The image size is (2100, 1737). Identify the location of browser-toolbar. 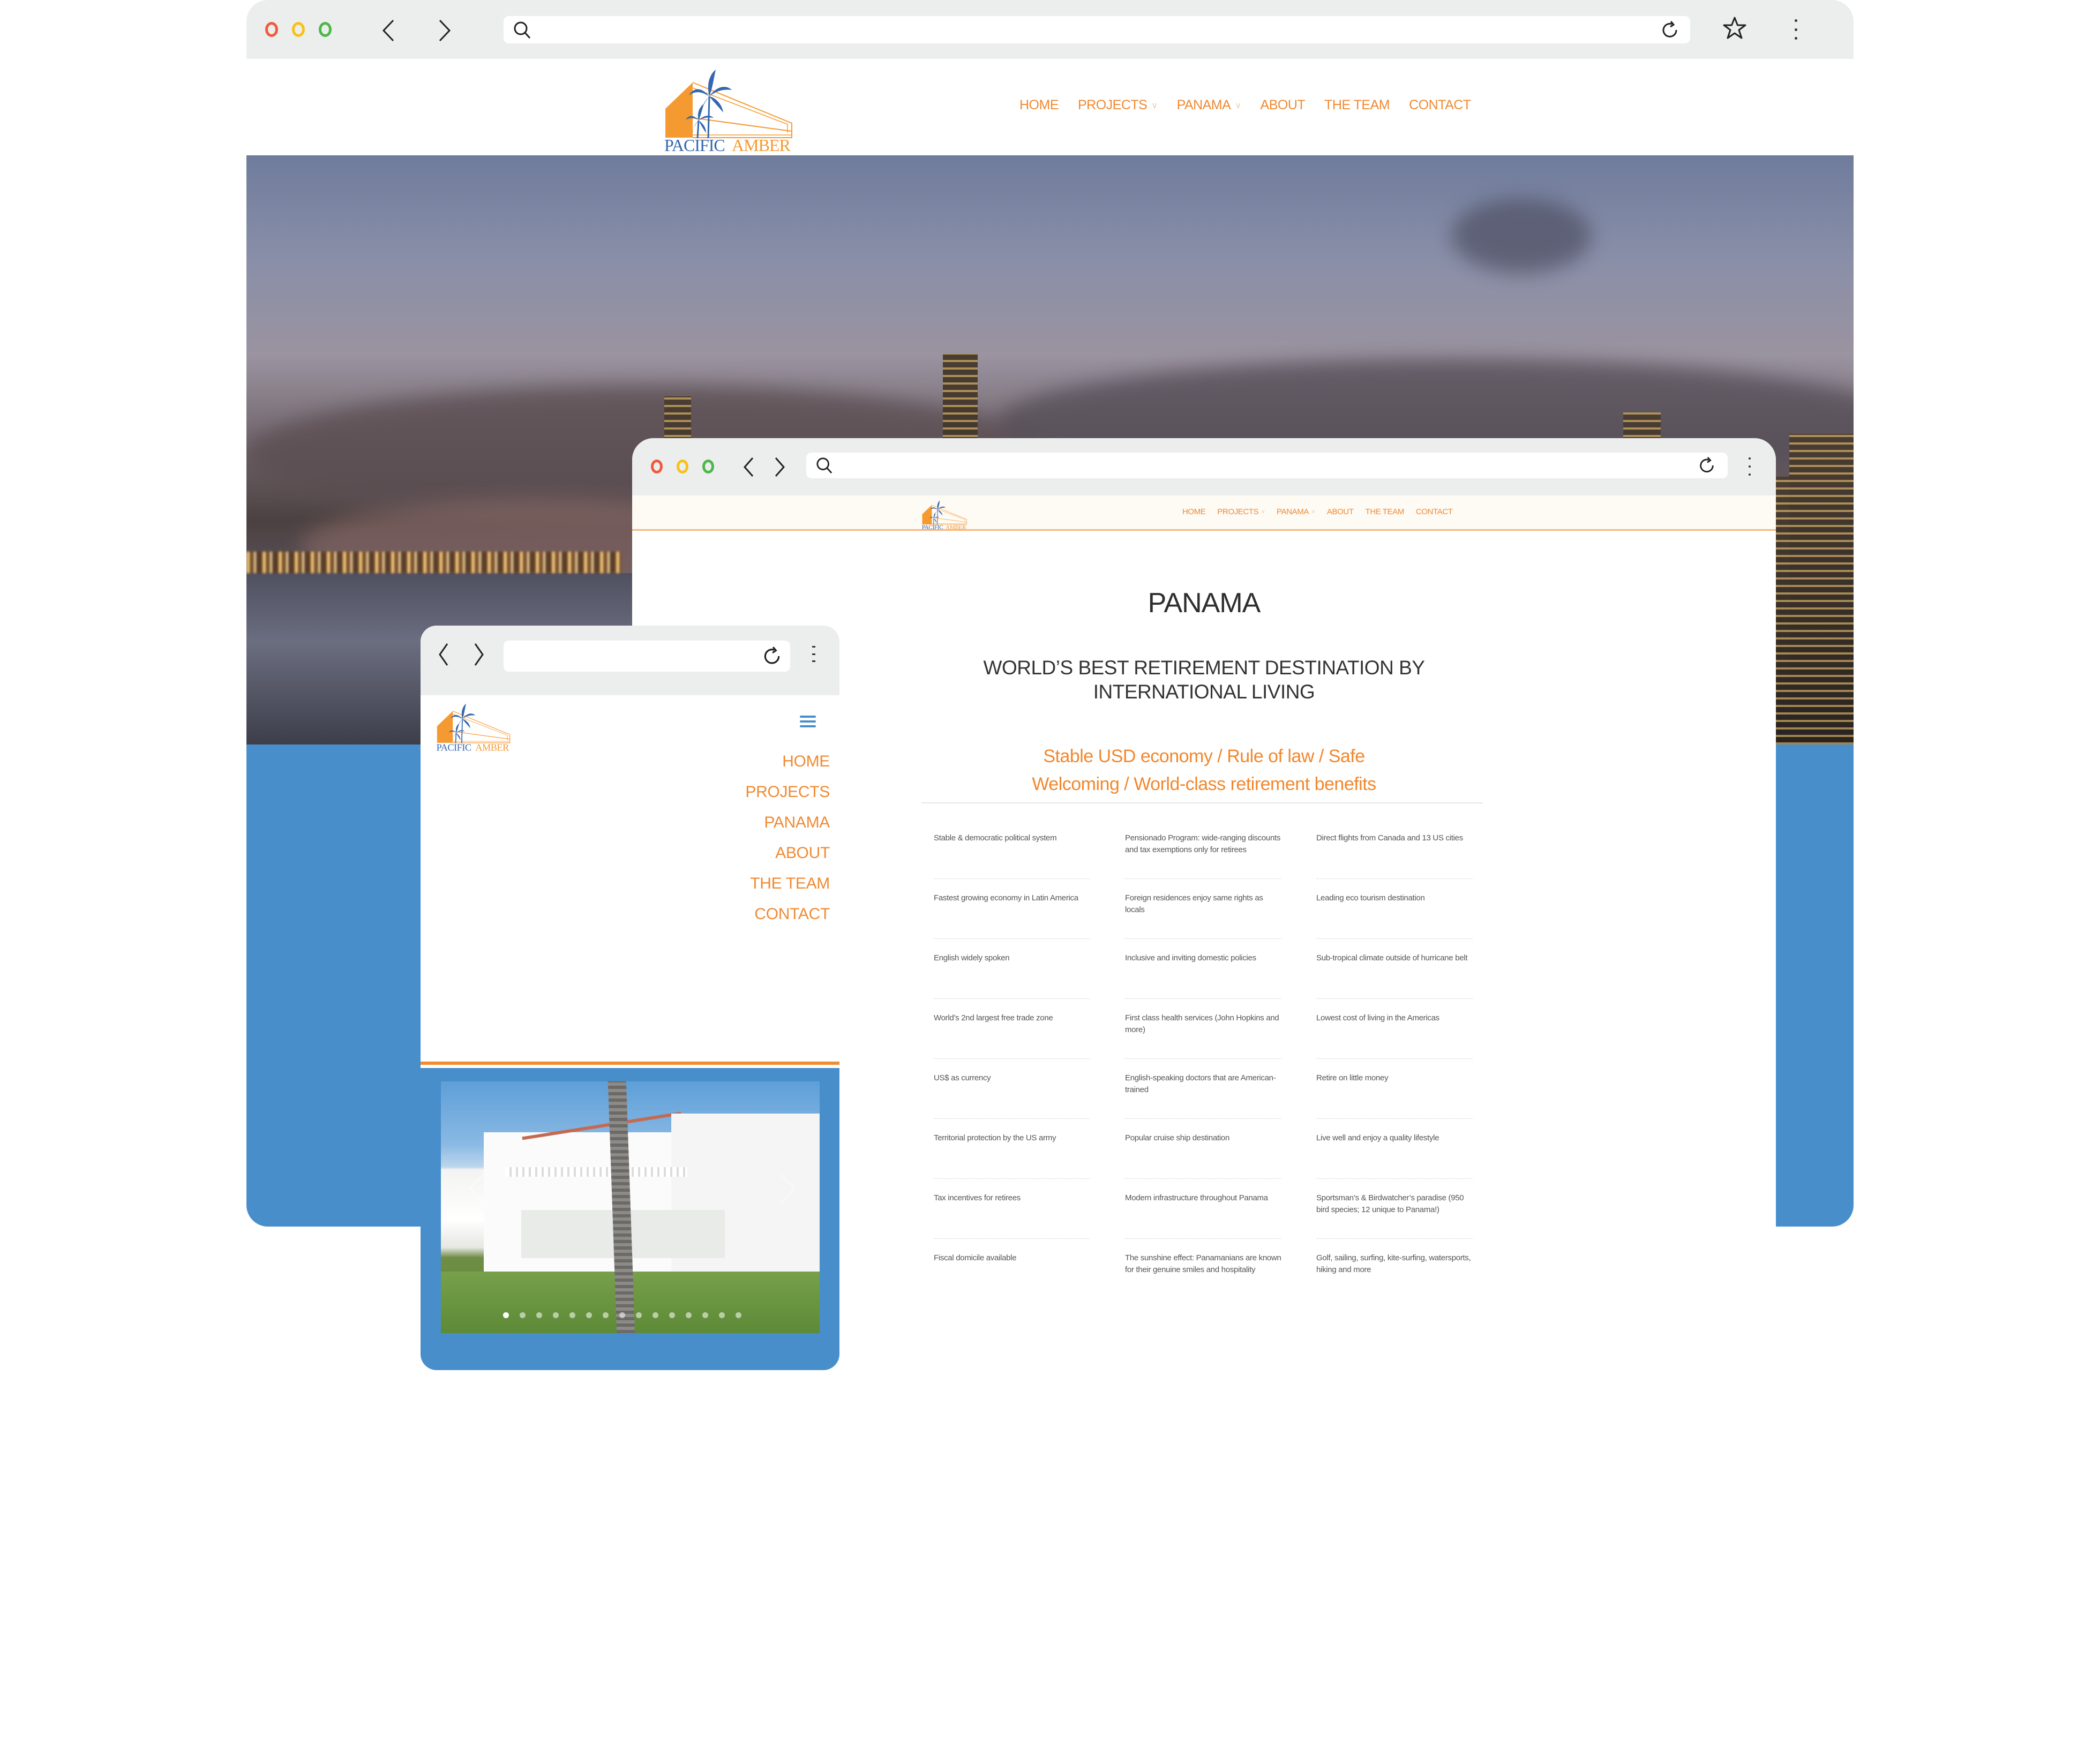
(1050, 29).